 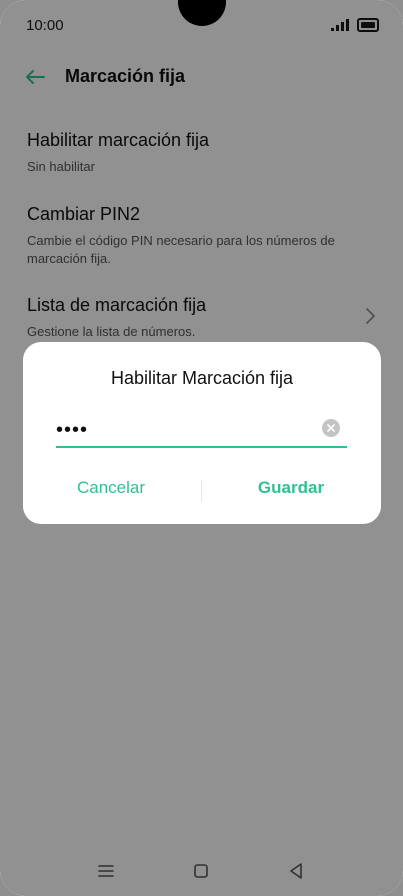 I want to click on clear-icon, so click(x=331, y=428).